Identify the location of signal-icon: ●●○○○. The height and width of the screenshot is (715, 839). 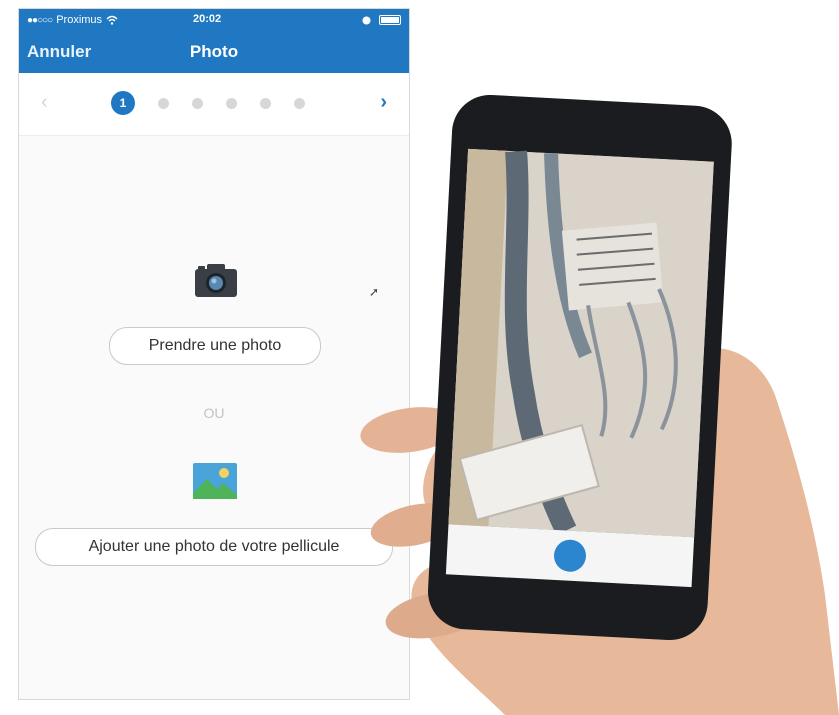
(40, 20).